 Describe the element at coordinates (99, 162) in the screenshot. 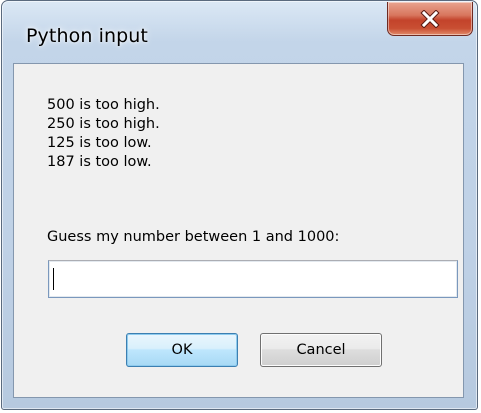

I see `message-line: 187 is too low.` at that location.